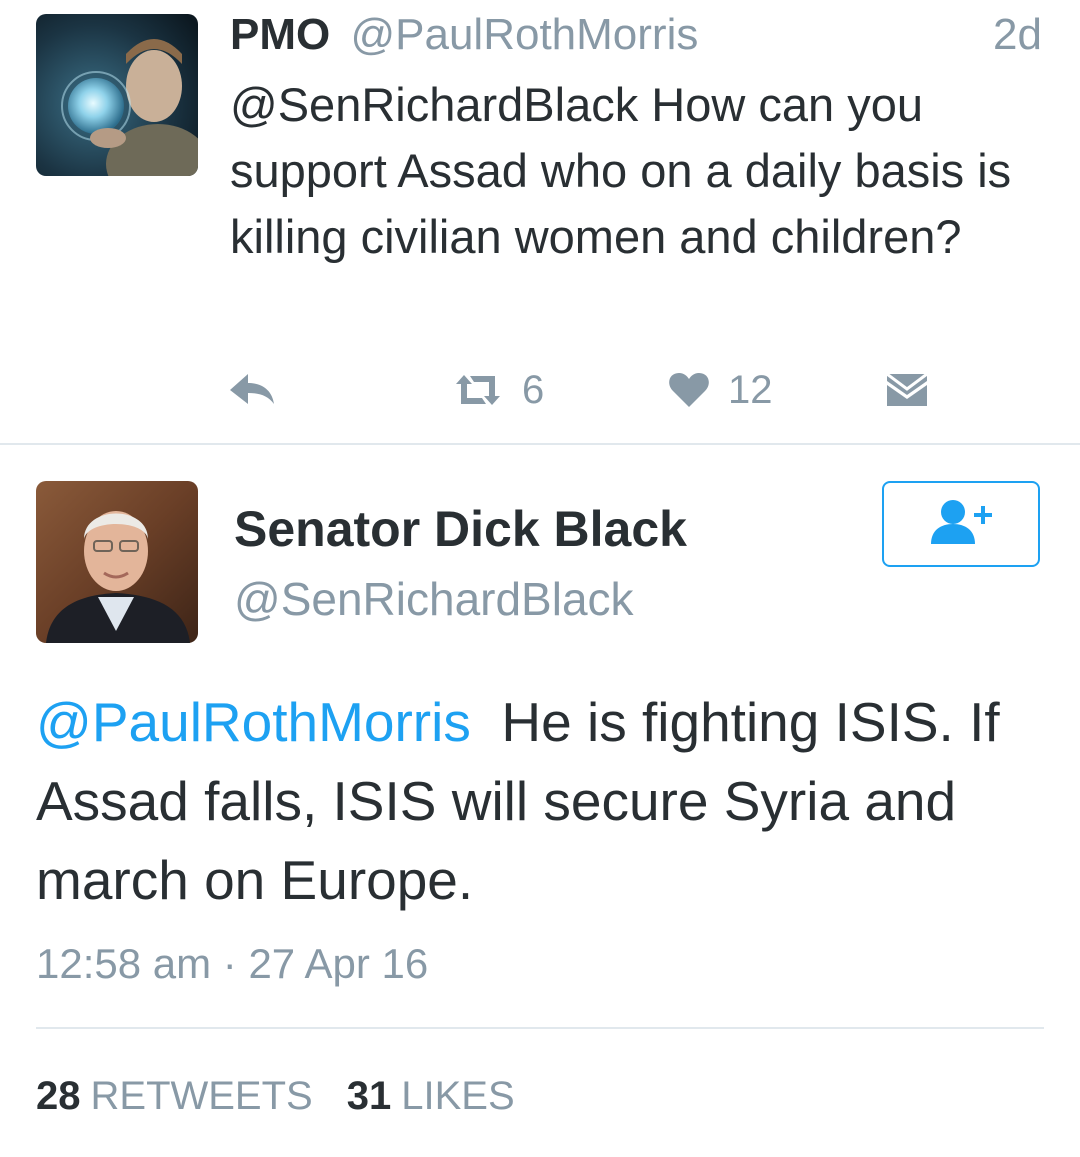 The image size is (1080, 1157). I want to click on direct-message-button, so click(907, 390).